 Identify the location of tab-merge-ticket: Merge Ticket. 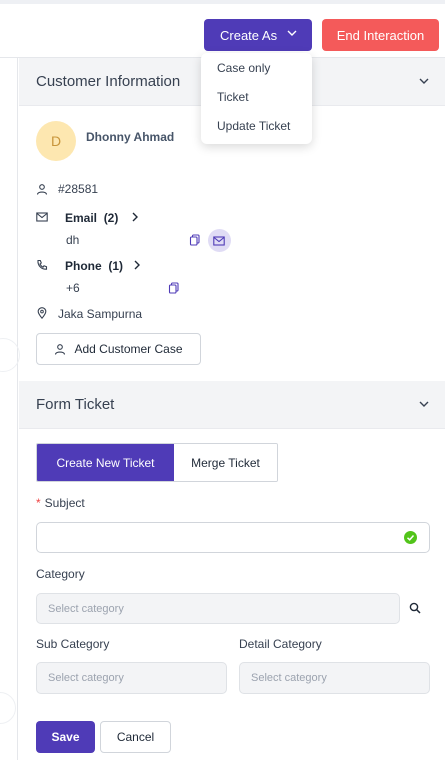
(225, 462).